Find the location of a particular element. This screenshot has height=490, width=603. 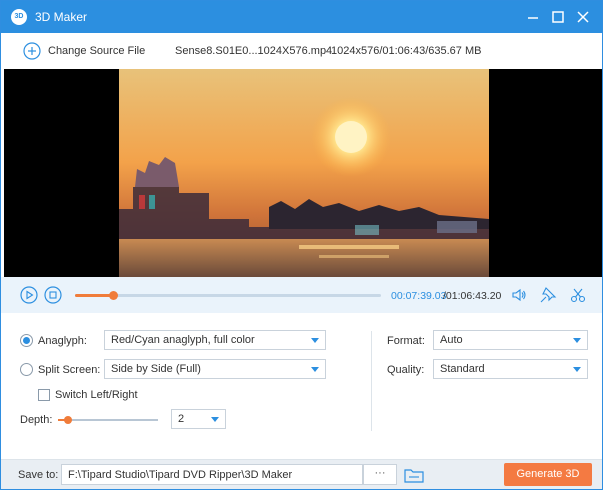

playback-controls: 00:07:39.03 /01:06:43.20 is located at coordinates (301, 295).